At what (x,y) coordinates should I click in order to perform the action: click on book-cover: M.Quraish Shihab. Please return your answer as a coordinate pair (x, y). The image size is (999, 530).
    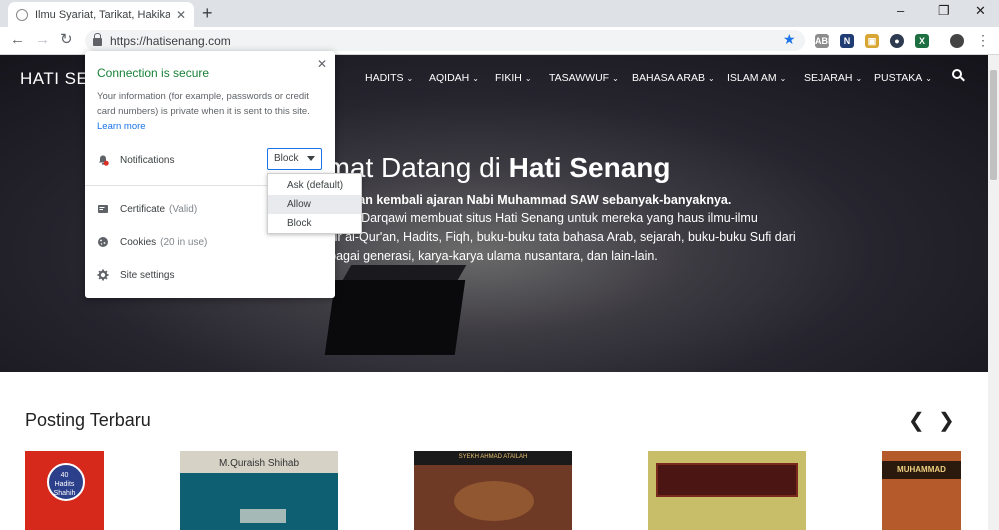
    Looking at the image, I should click on (259, 490).